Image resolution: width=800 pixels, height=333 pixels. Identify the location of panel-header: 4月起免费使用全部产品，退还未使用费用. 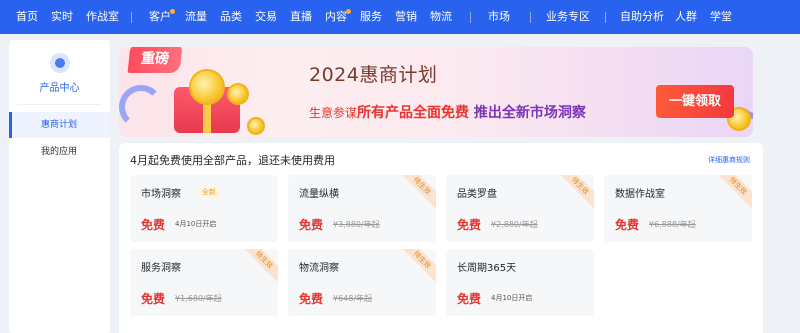
(232, 160).